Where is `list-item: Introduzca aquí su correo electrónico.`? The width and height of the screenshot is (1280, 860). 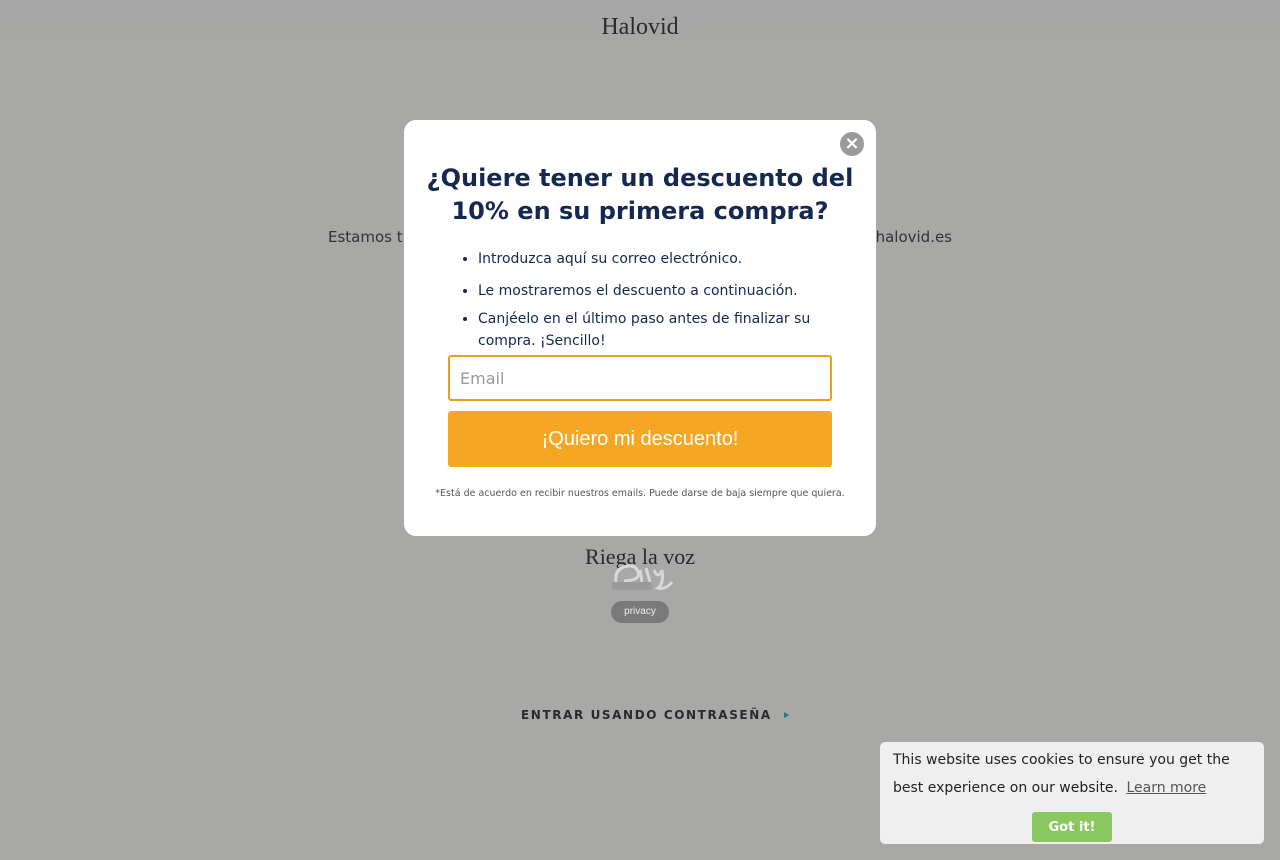
list-item: Introduzca aquí su correo electrónico. is located at coordinates (658, 259).